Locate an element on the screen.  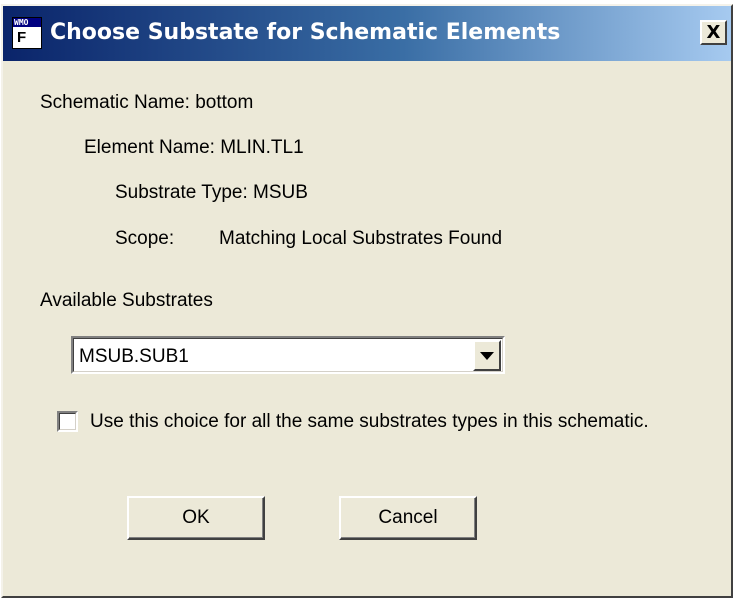
dropdown-button is located at coordinates (487, 355).